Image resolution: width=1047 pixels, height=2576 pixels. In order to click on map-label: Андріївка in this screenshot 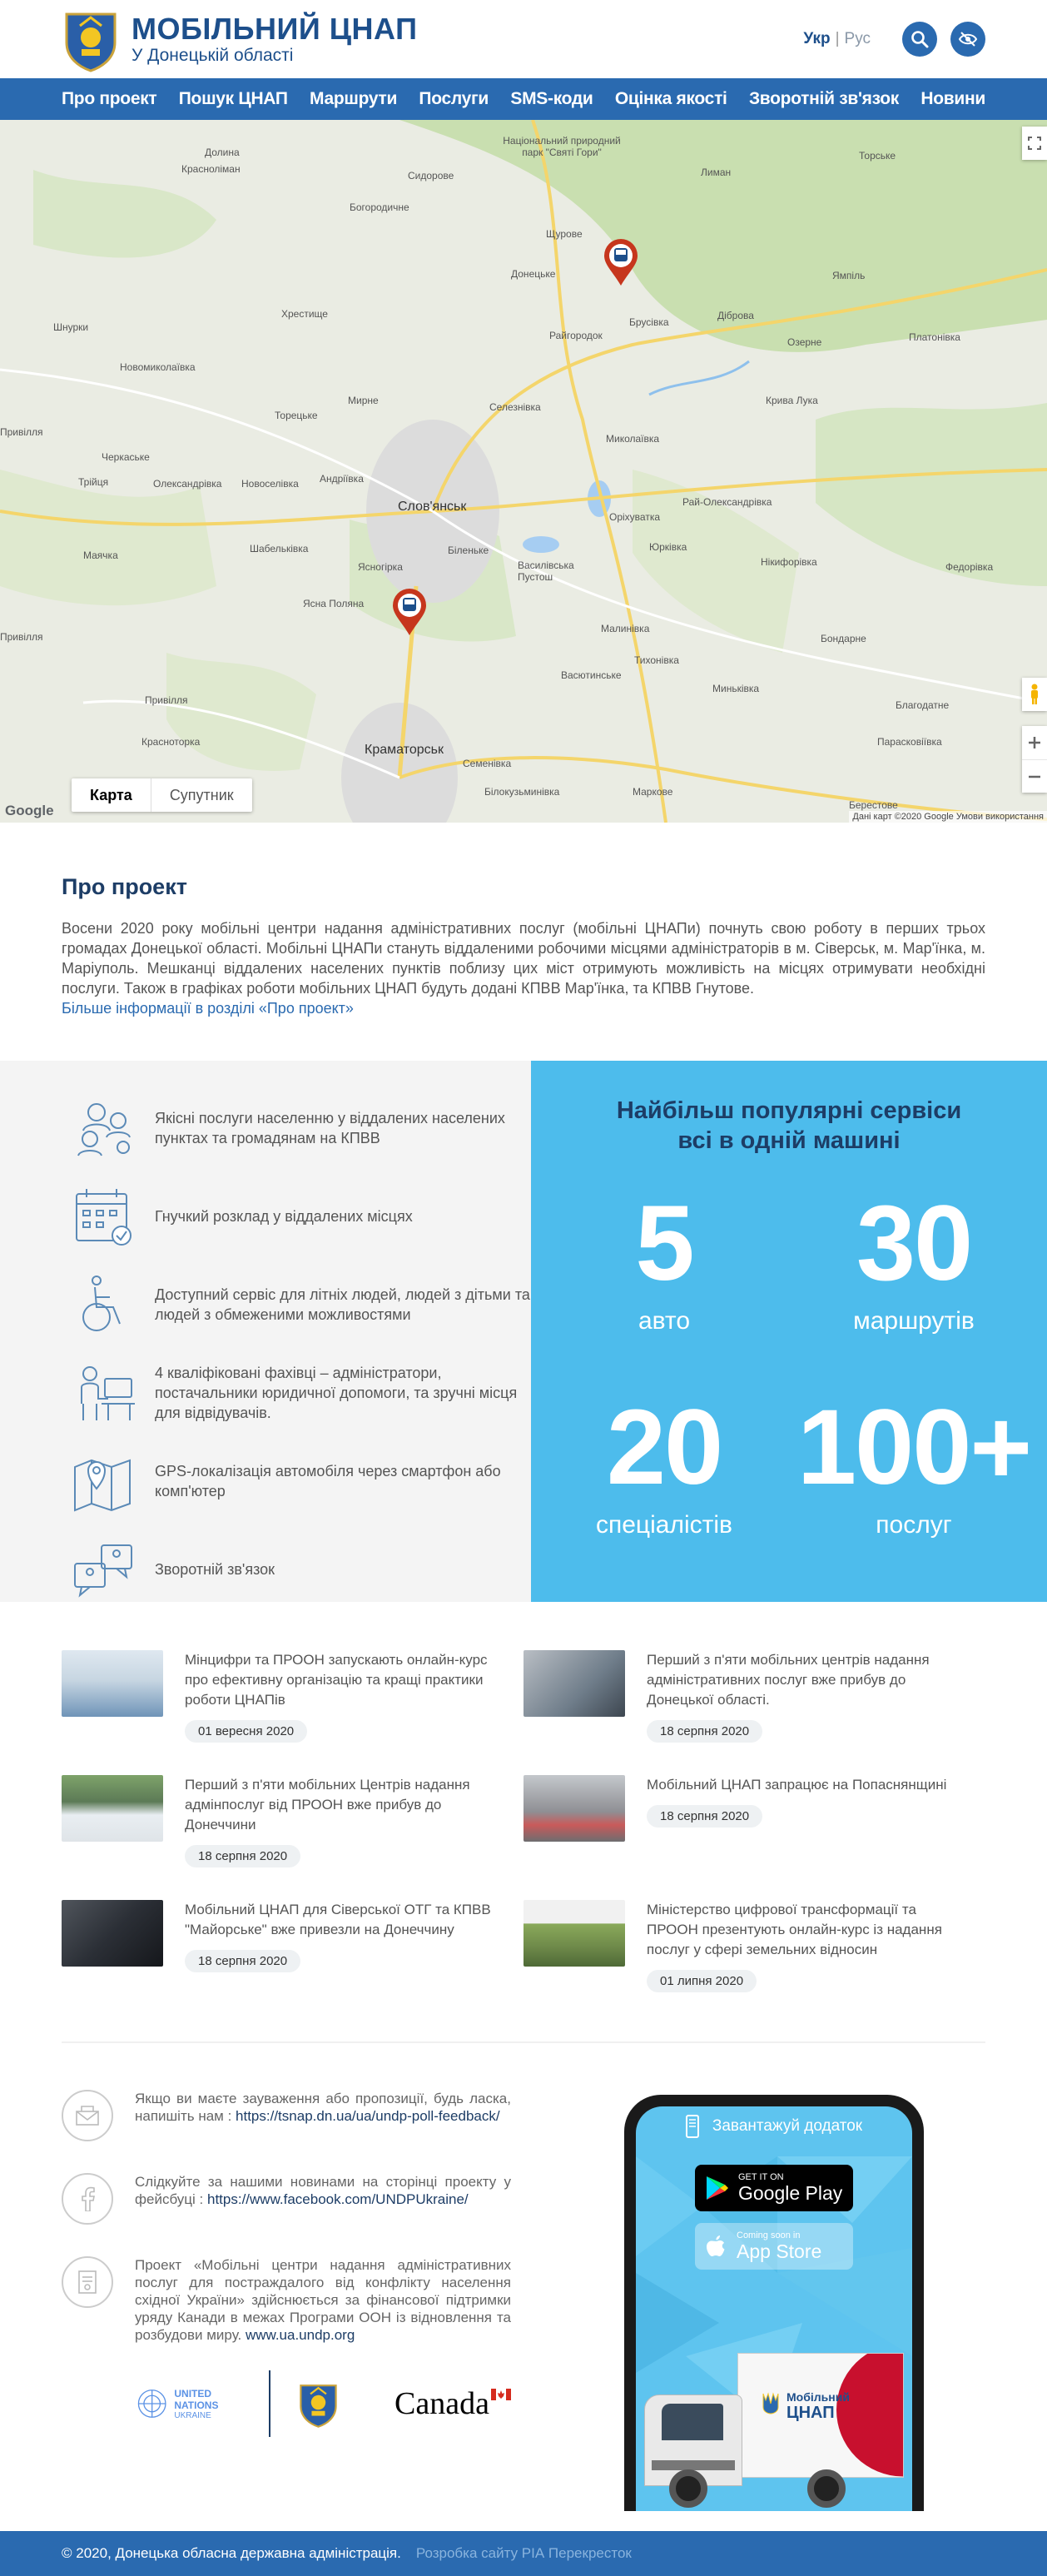, I will do `click(342, 479)`.